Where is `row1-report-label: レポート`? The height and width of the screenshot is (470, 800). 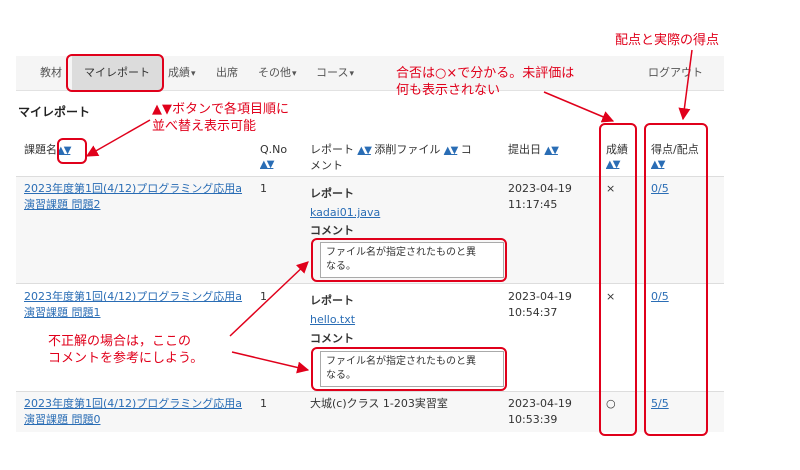 row1-report-label: レポート is located at coordinates (332, 193).